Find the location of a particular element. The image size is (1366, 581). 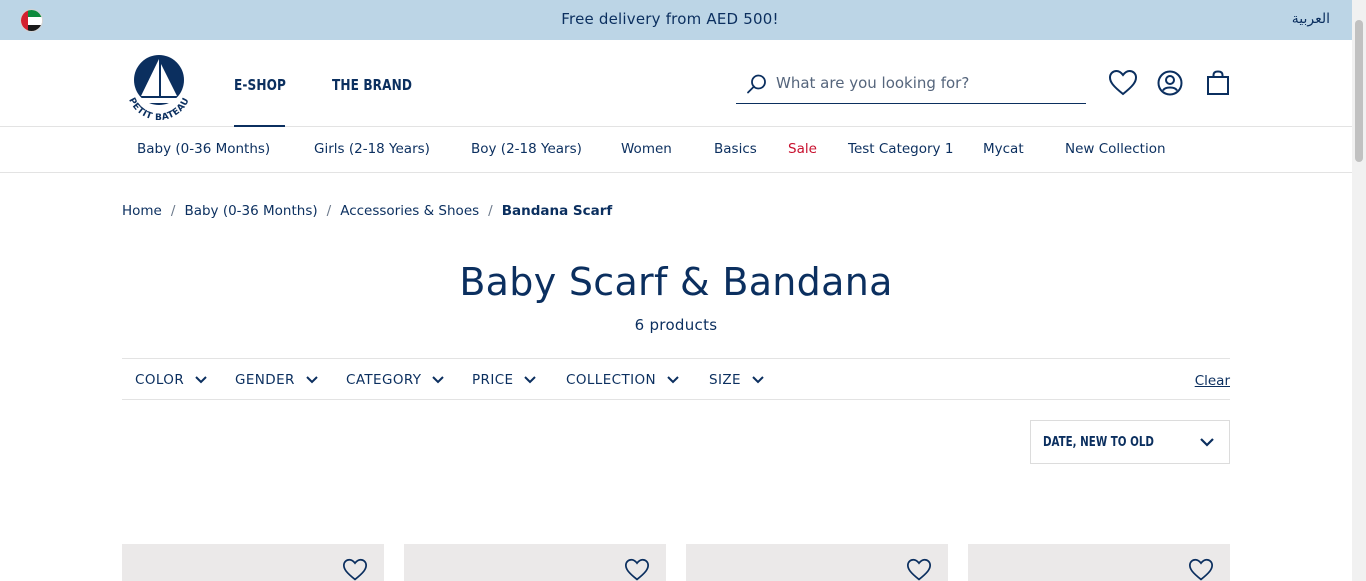

filter-color: COLOR is located at coordinates (171, 380).